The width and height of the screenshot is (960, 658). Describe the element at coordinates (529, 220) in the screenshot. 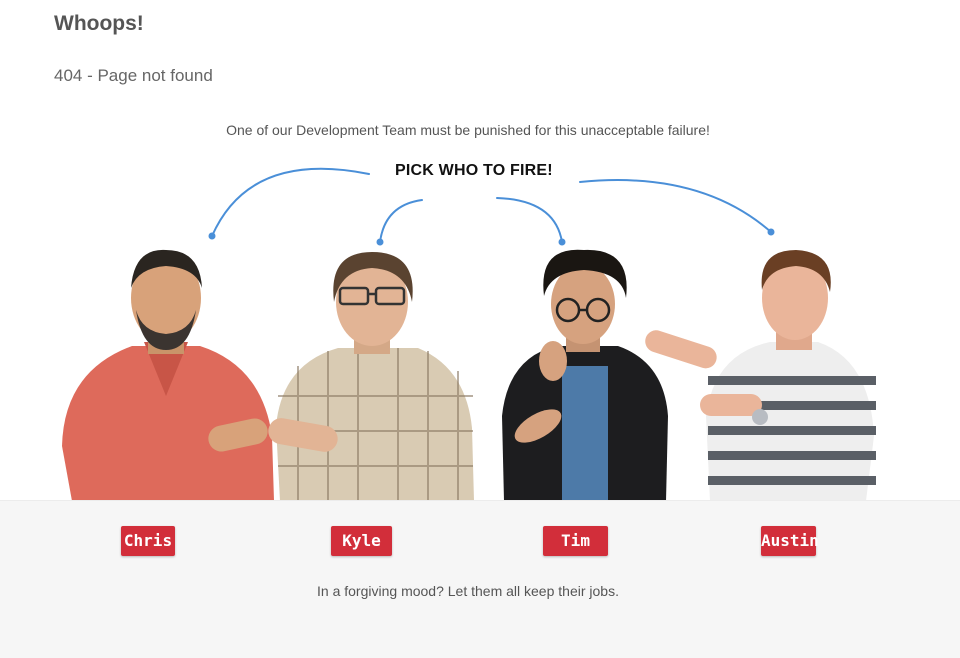

I see `arc-tim` at that location.